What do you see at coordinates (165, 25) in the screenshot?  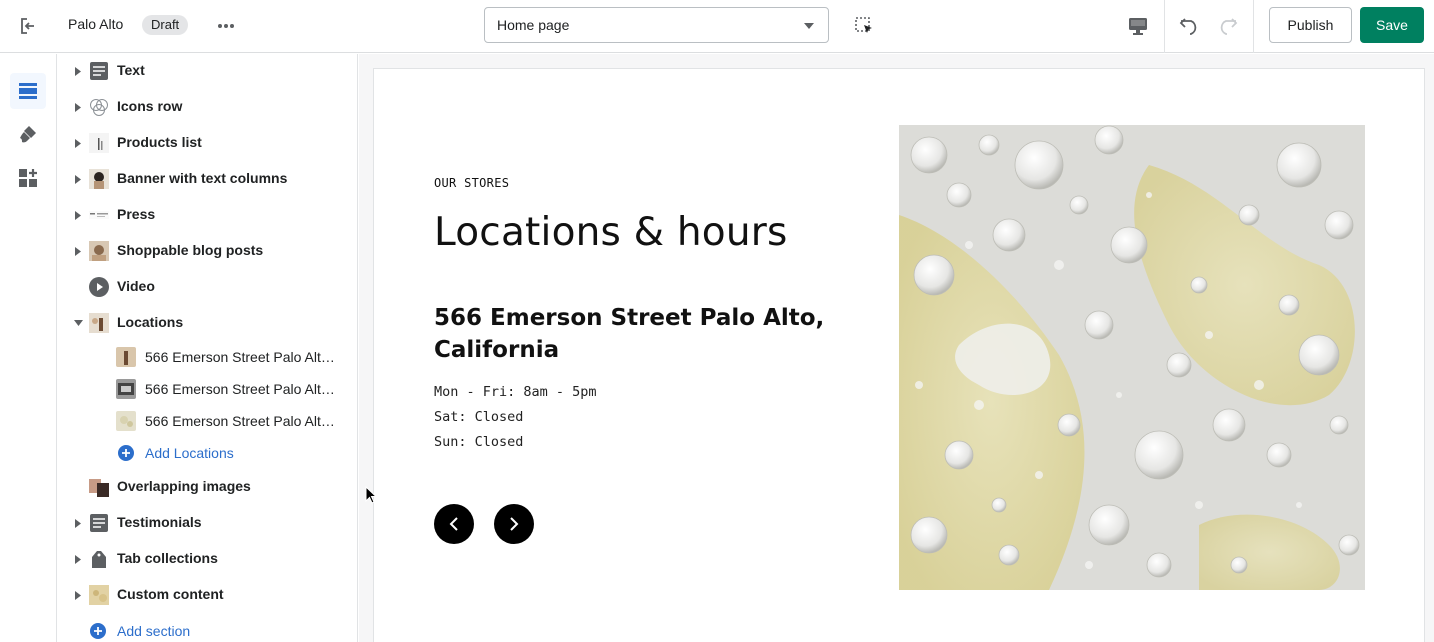 I see `status-badge: Draft` at bounding box center [165, 25].